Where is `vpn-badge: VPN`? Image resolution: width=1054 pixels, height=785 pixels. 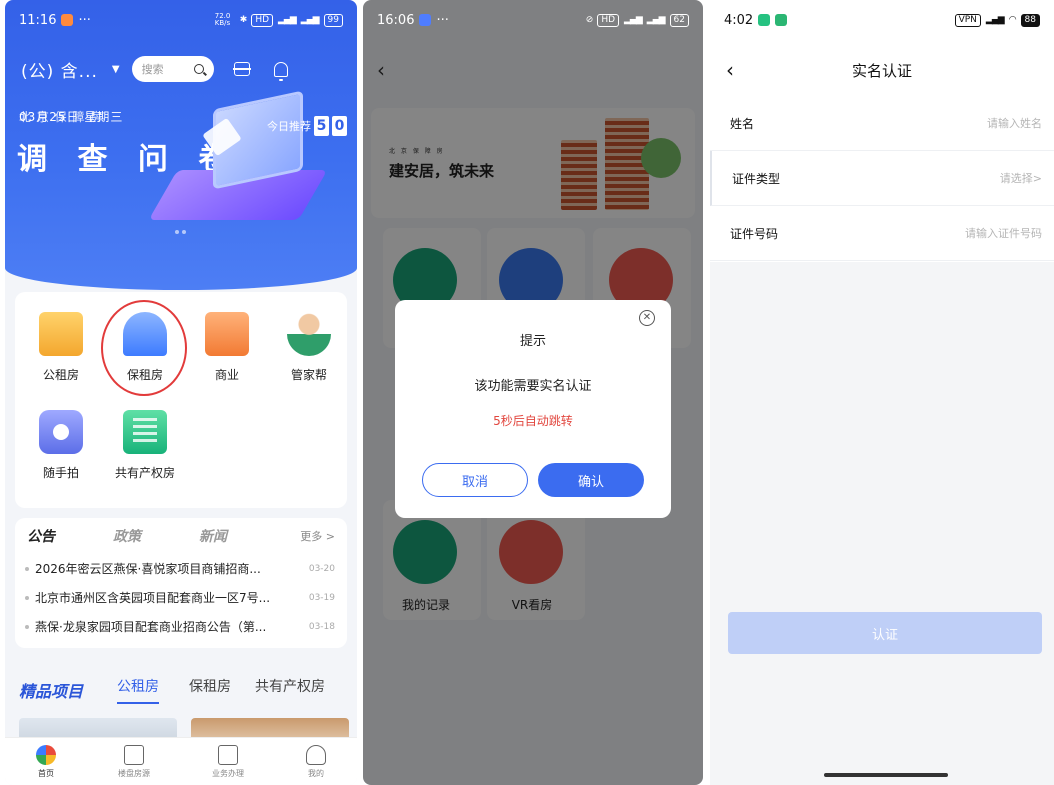
vpn-badge: VPN is located at coordinates (967, 20).